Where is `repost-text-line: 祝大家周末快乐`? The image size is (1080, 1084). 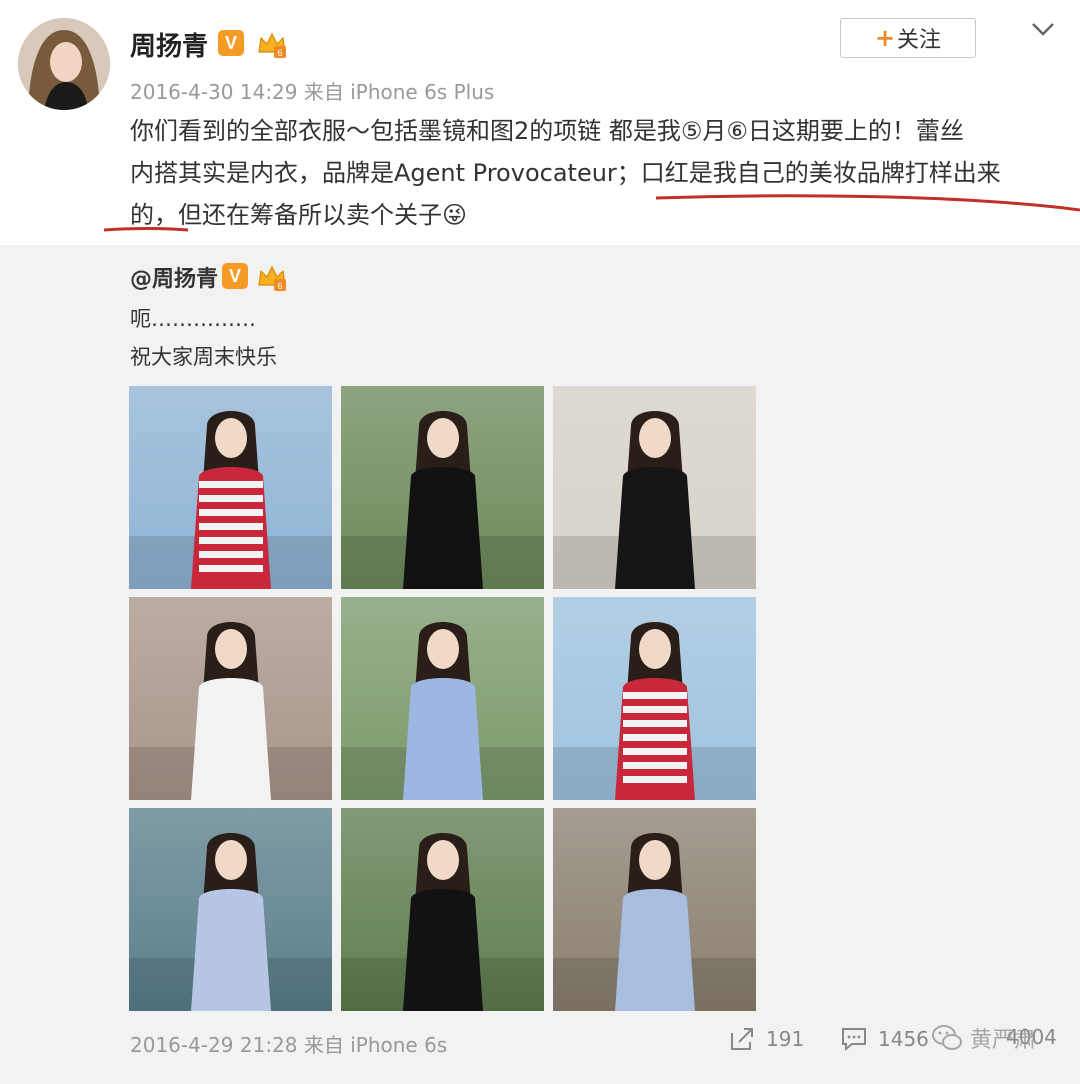 repost-text-line: 祝大家周末快乐 is located at coordinates (203, 357).